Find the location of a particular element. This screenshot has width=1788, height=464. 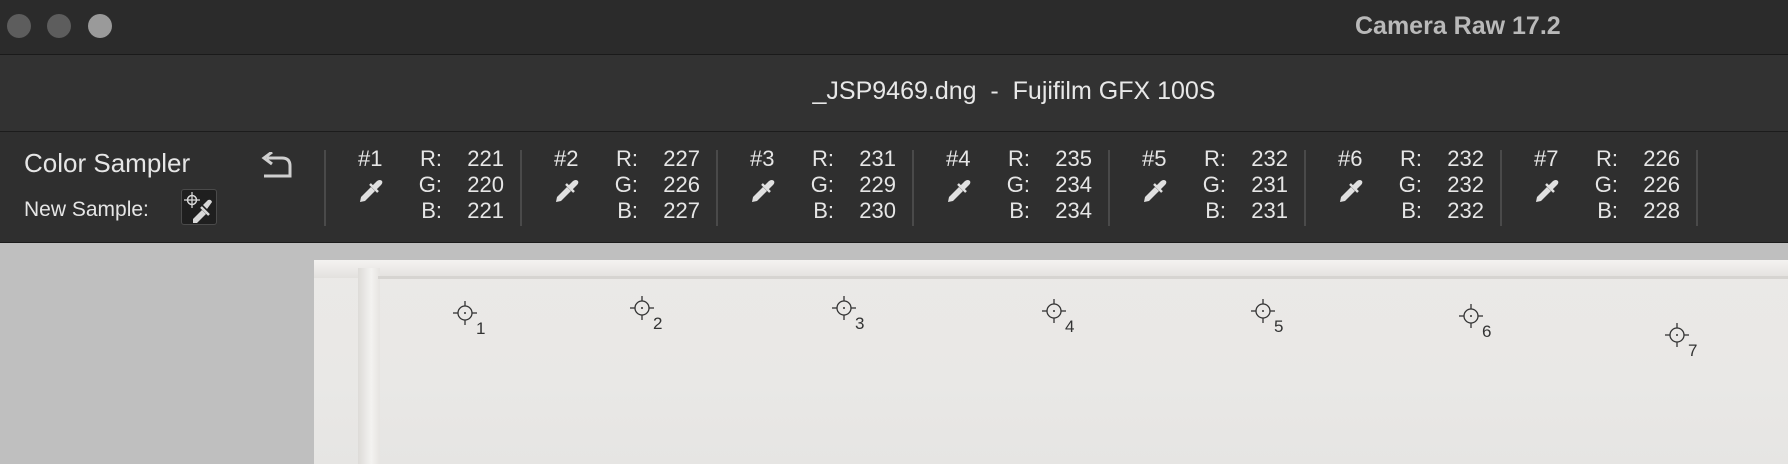

sample-readout: #4 R: 235 G: 234 B: 234 is located at coordinates (1031, 188).